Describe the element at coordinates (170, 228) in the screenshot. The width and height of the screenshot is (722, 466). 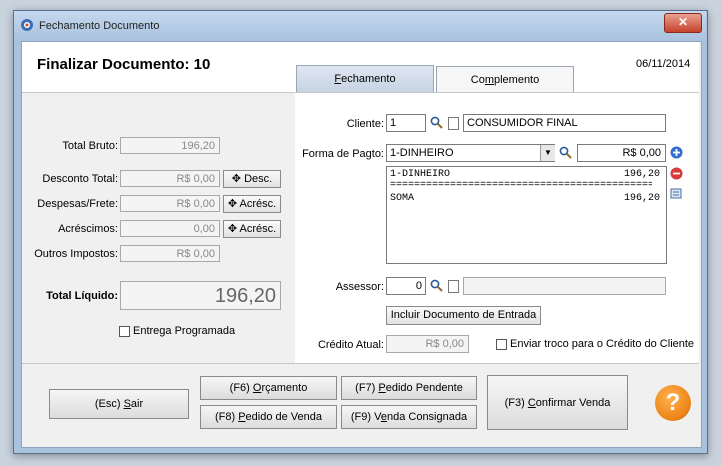
I see `acrescimos-field: 0,00` at that location.